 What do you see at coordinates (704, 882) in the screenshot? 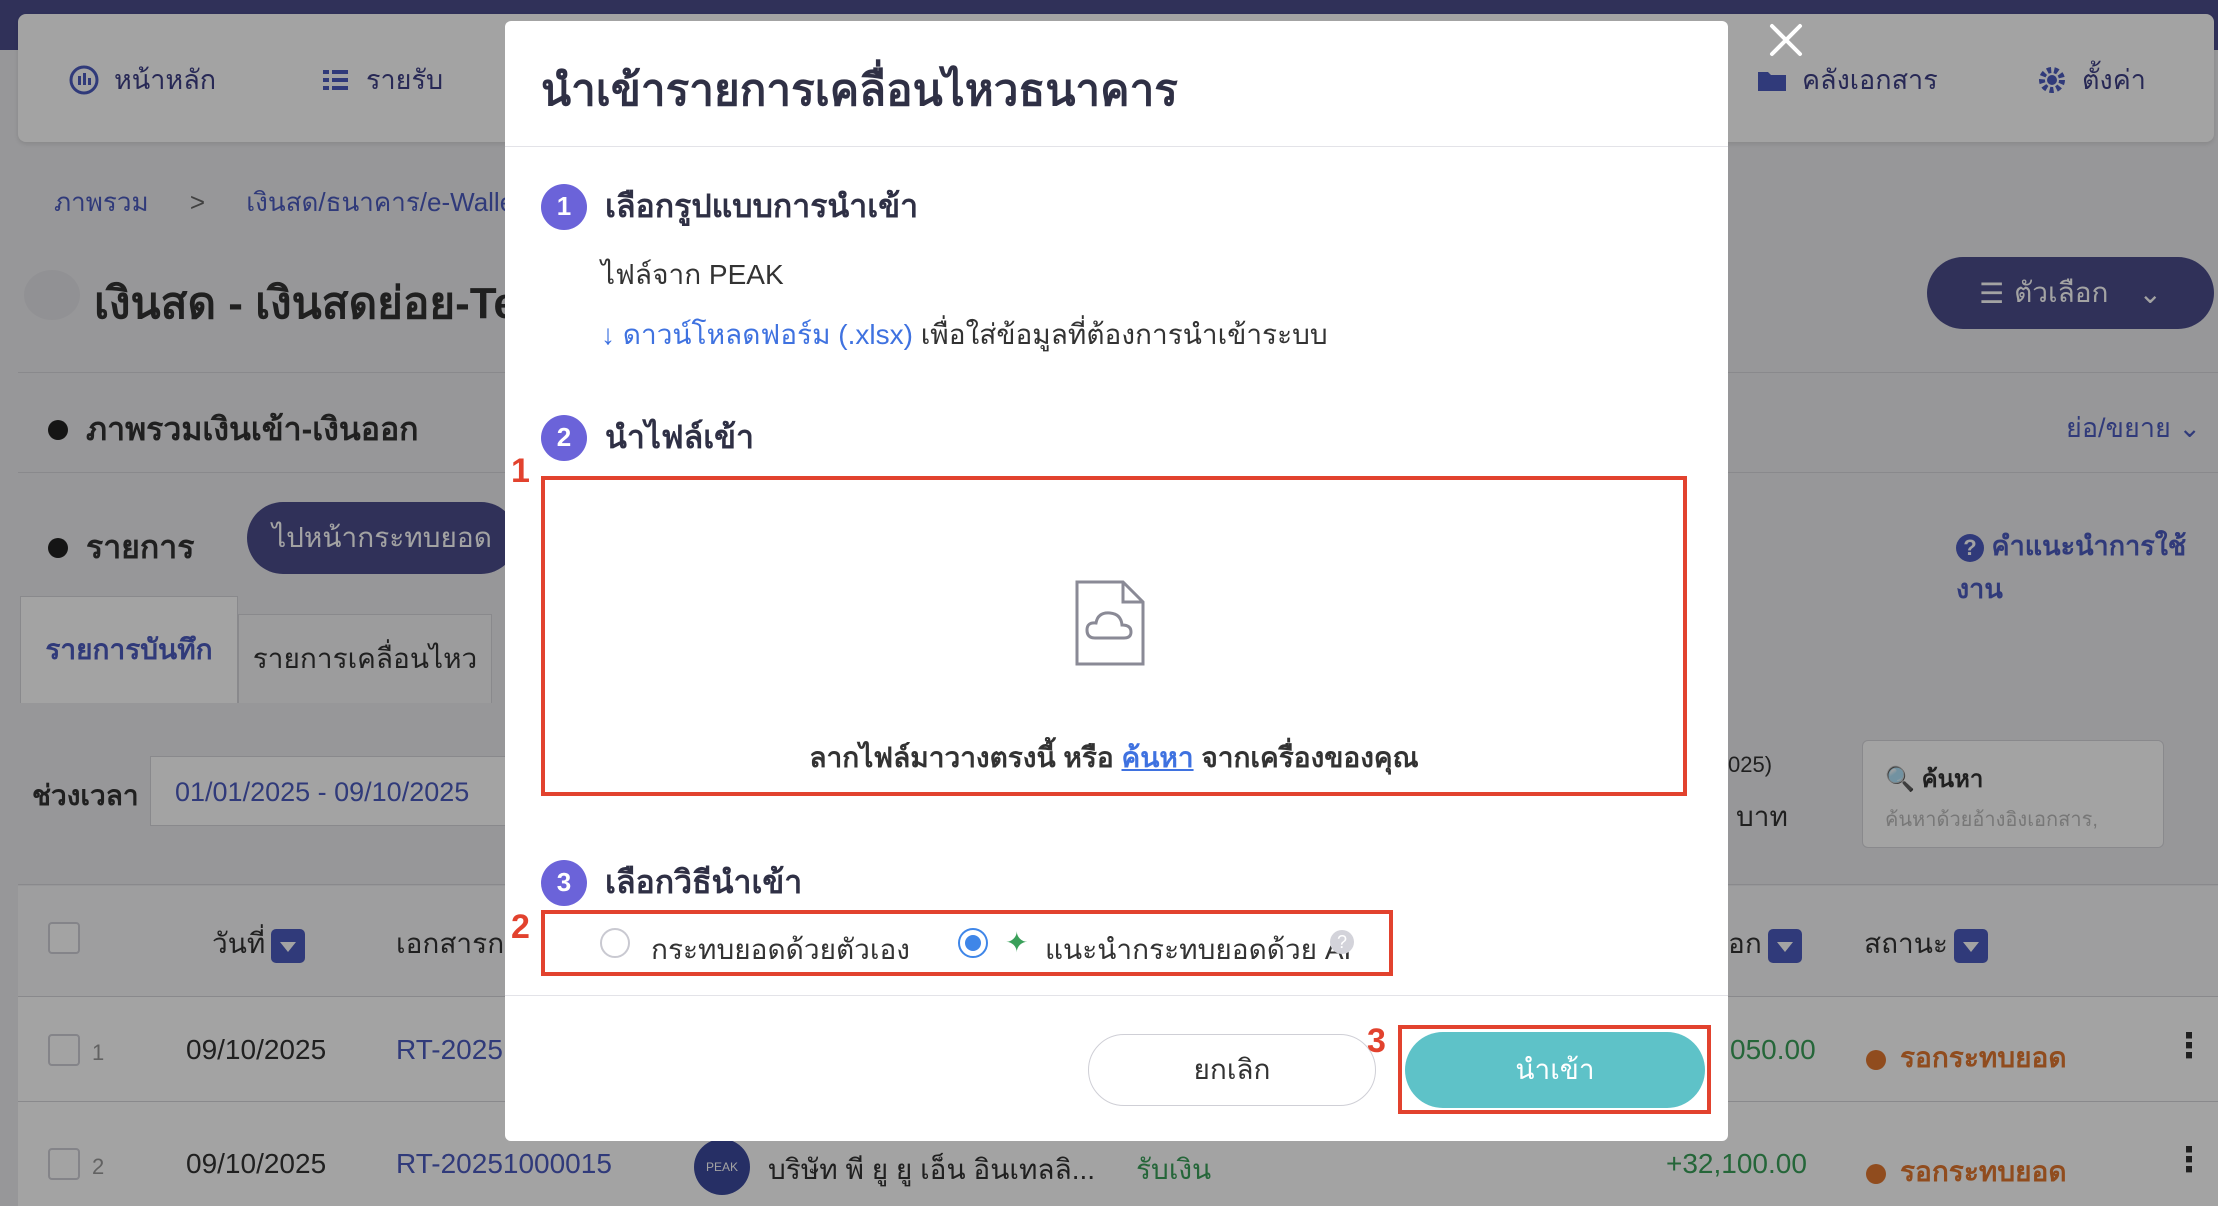
I see `step3-title: เลือกวิธีนำเข้า` at bounding box center [704, 882].